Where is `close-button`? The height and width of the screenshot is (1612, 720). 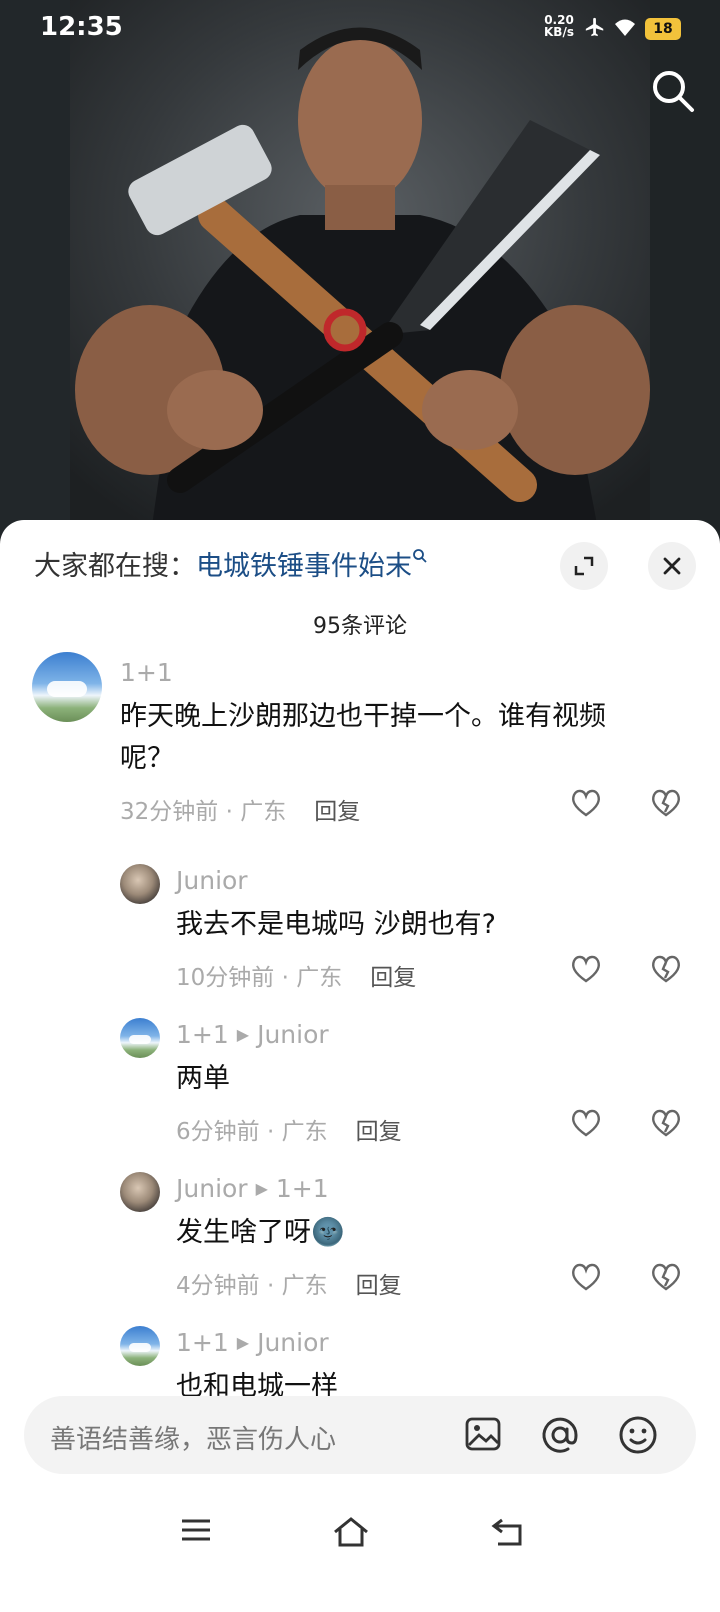 close-button is located at coordinates (672, 566).